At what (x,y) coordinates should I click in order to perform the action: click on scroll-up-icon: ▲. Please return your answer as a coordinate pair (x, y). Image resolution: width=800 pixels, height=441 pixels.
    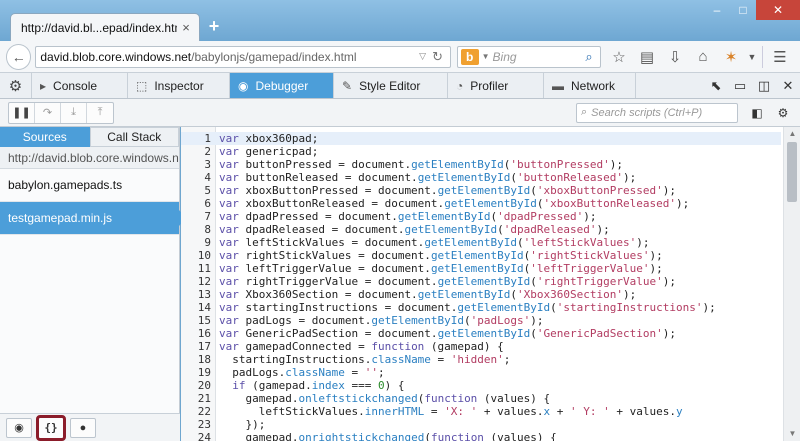
    Looking at the image, I should click on (792, 134).